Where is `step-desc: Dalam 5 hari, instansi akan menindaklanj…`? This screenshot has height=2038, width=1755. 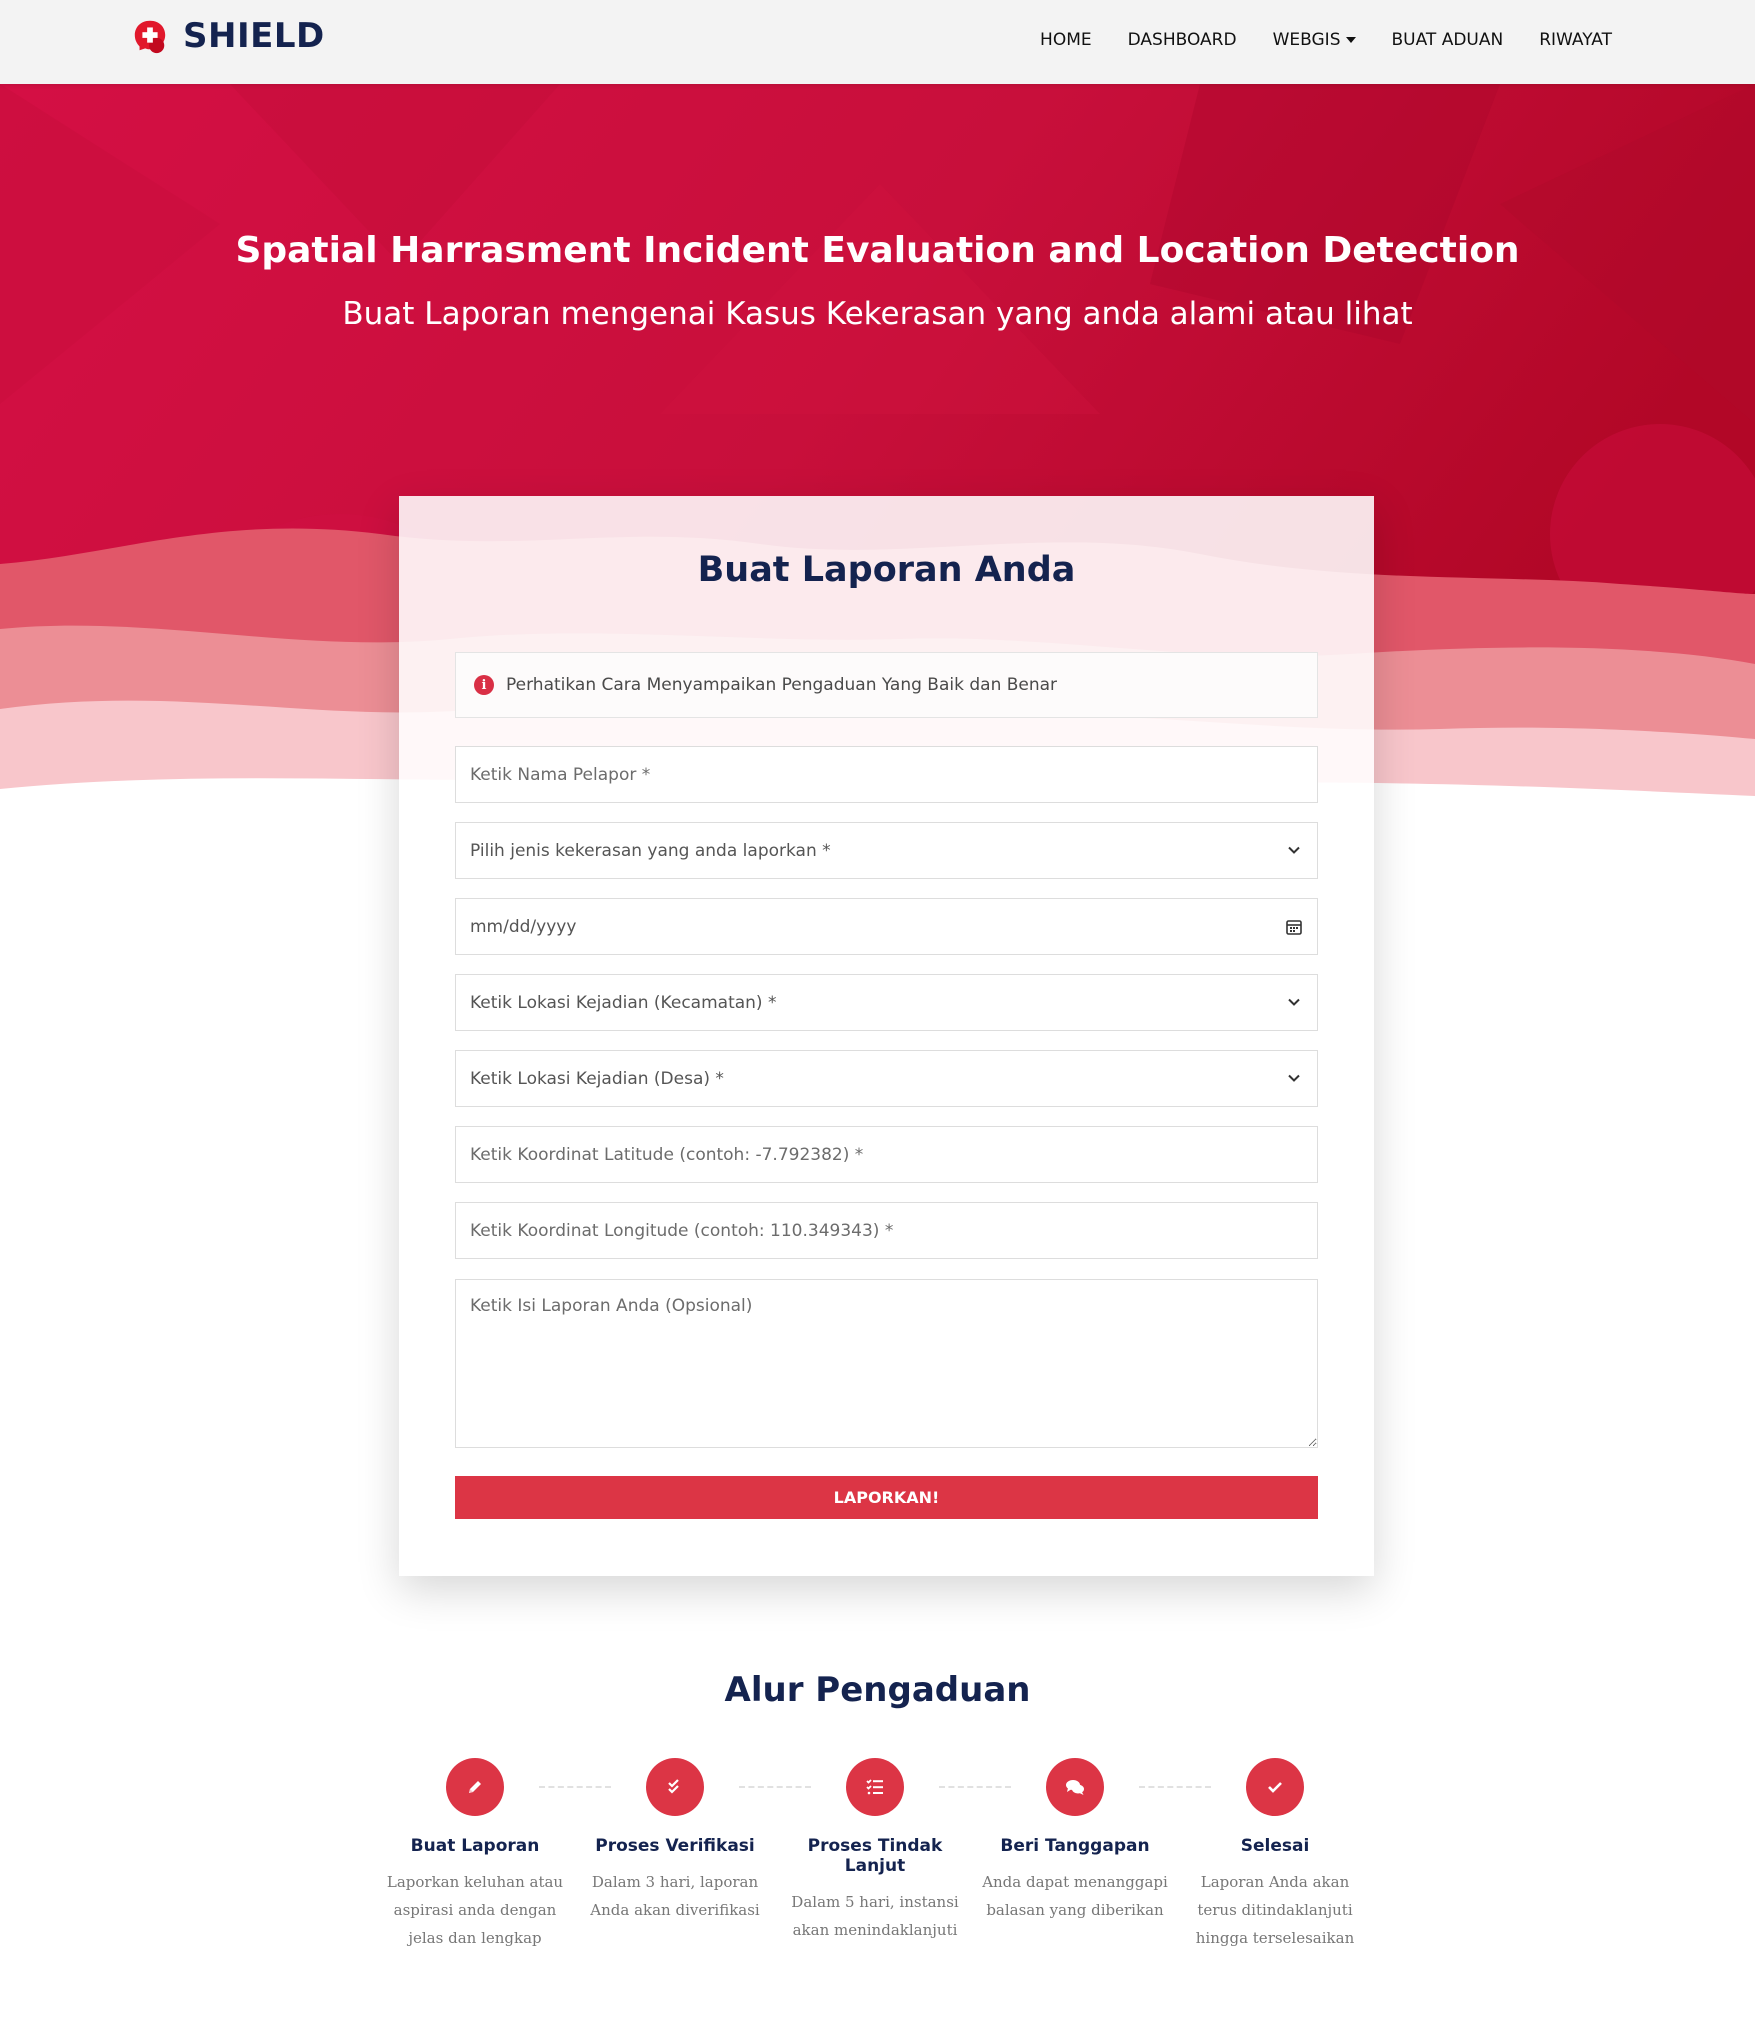
step-desc: Dalam 5 hari, instansi akan menindaklanj… is located at coordinates (875, 1916).